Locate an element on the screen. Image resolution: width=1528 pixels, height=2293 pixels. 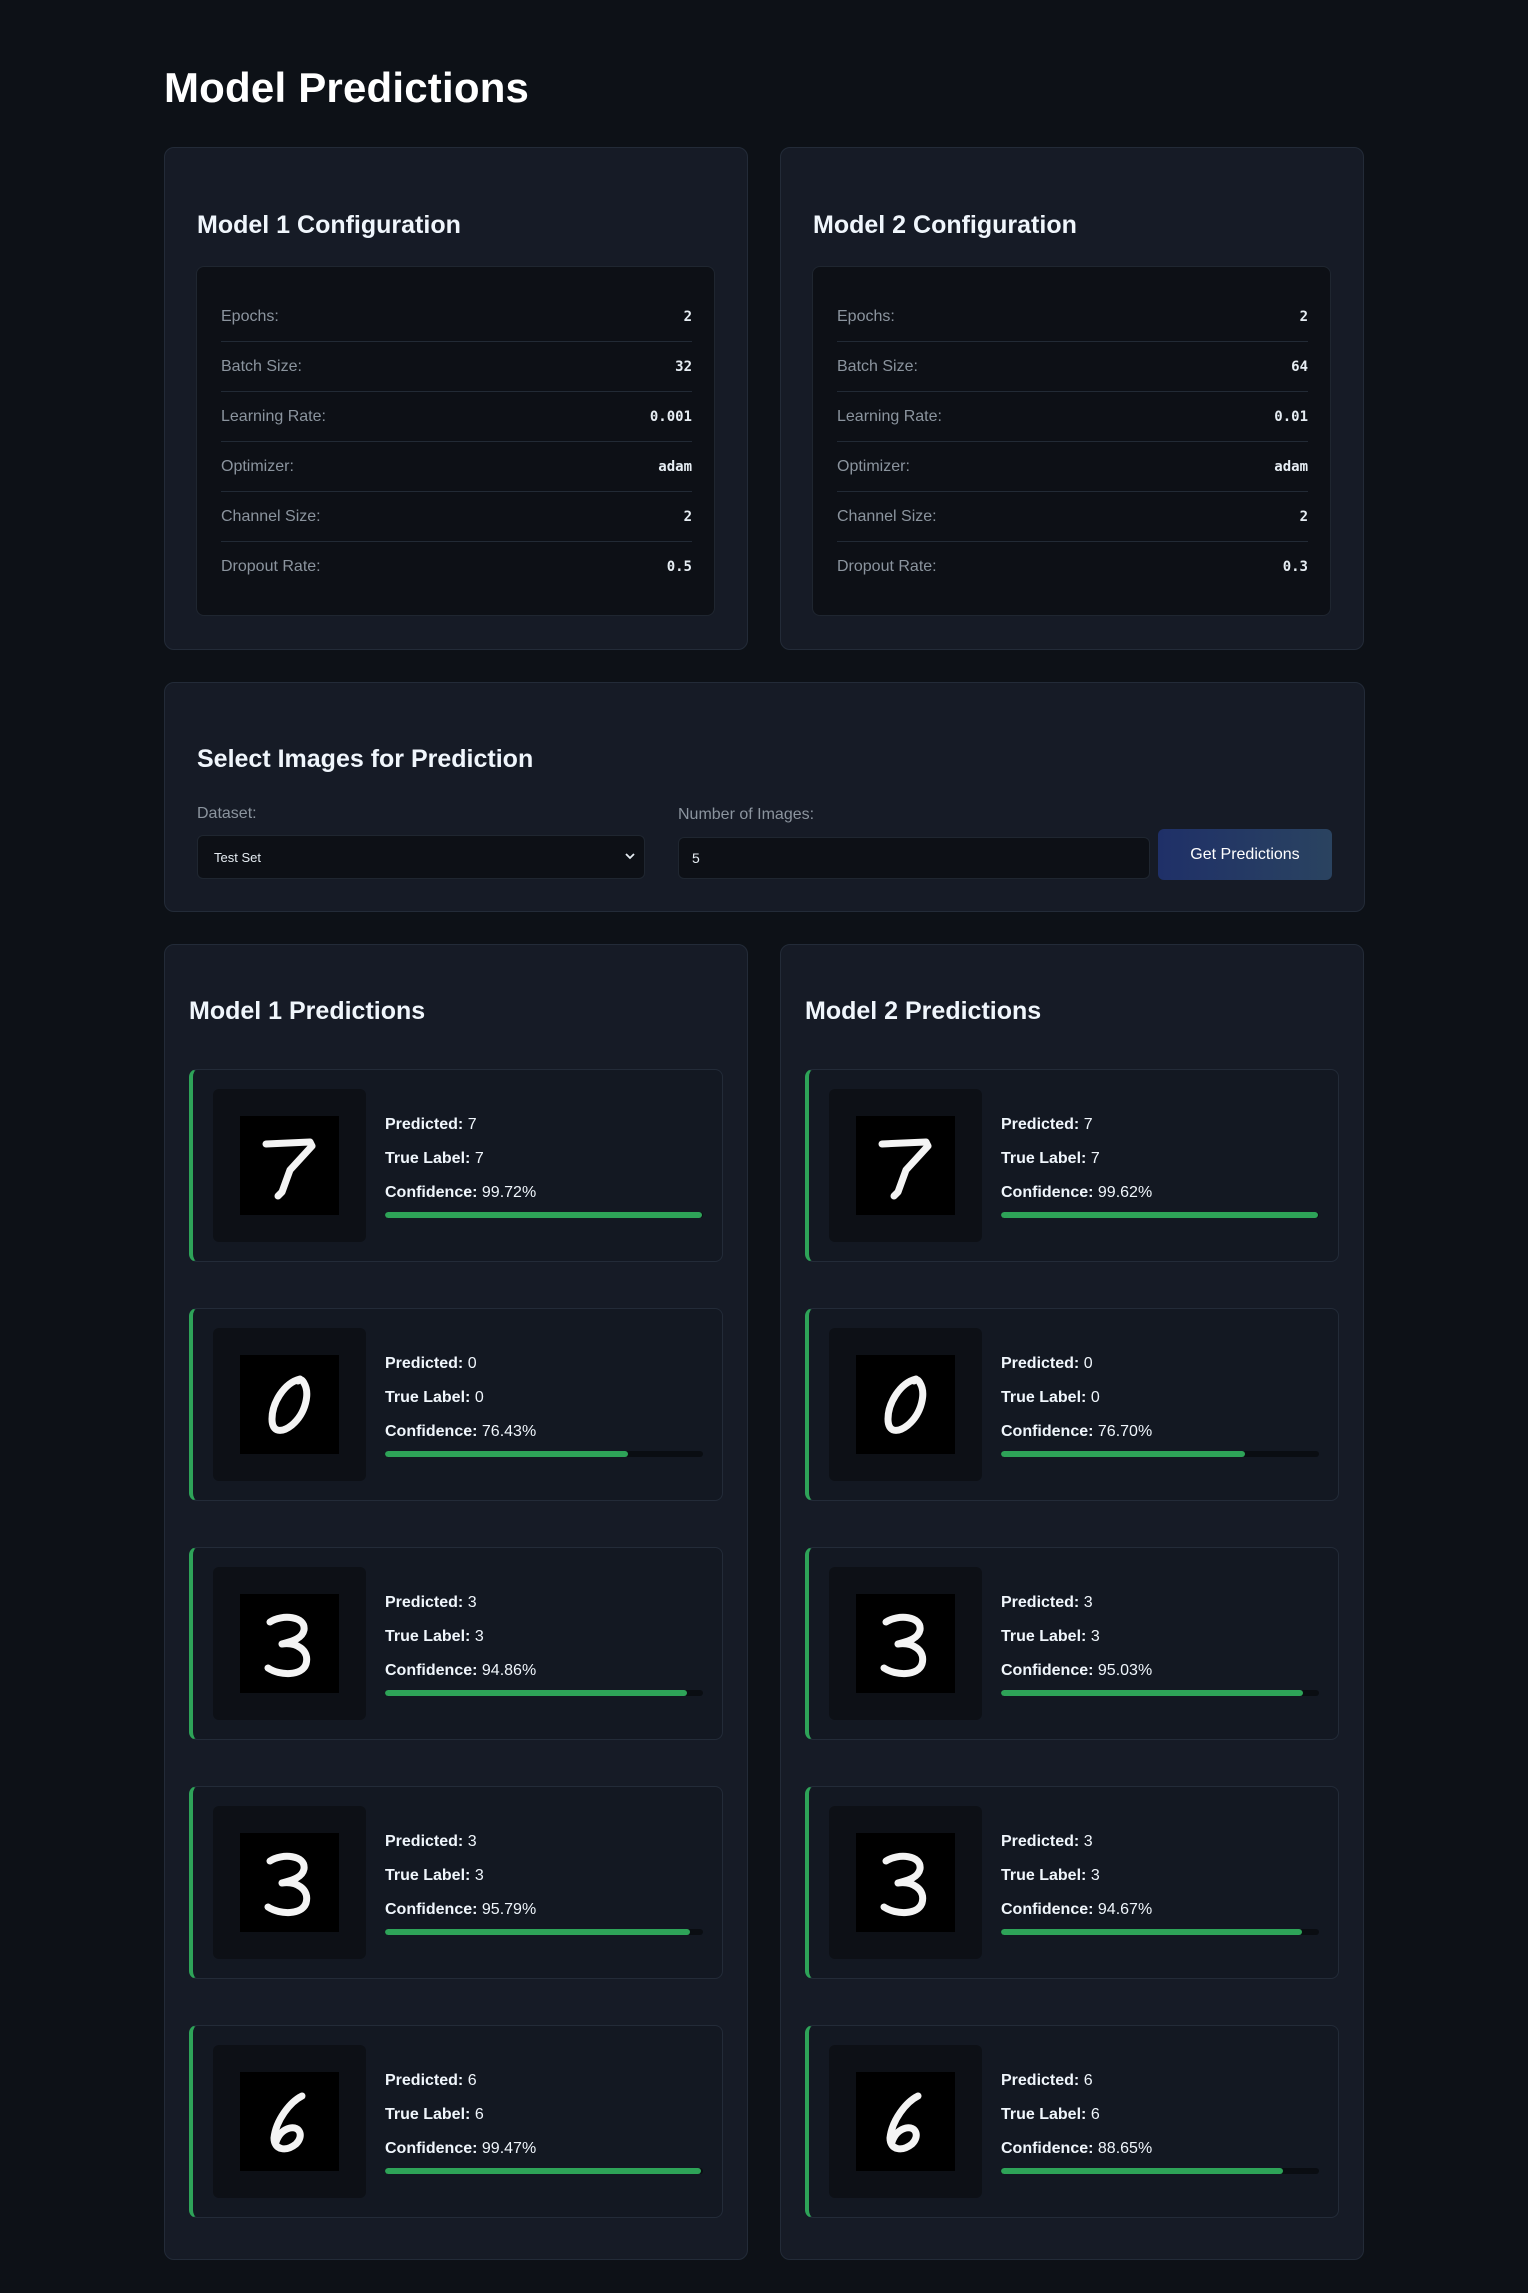
confidence-value: 99.62% is located at coordinates (1125, 1192).